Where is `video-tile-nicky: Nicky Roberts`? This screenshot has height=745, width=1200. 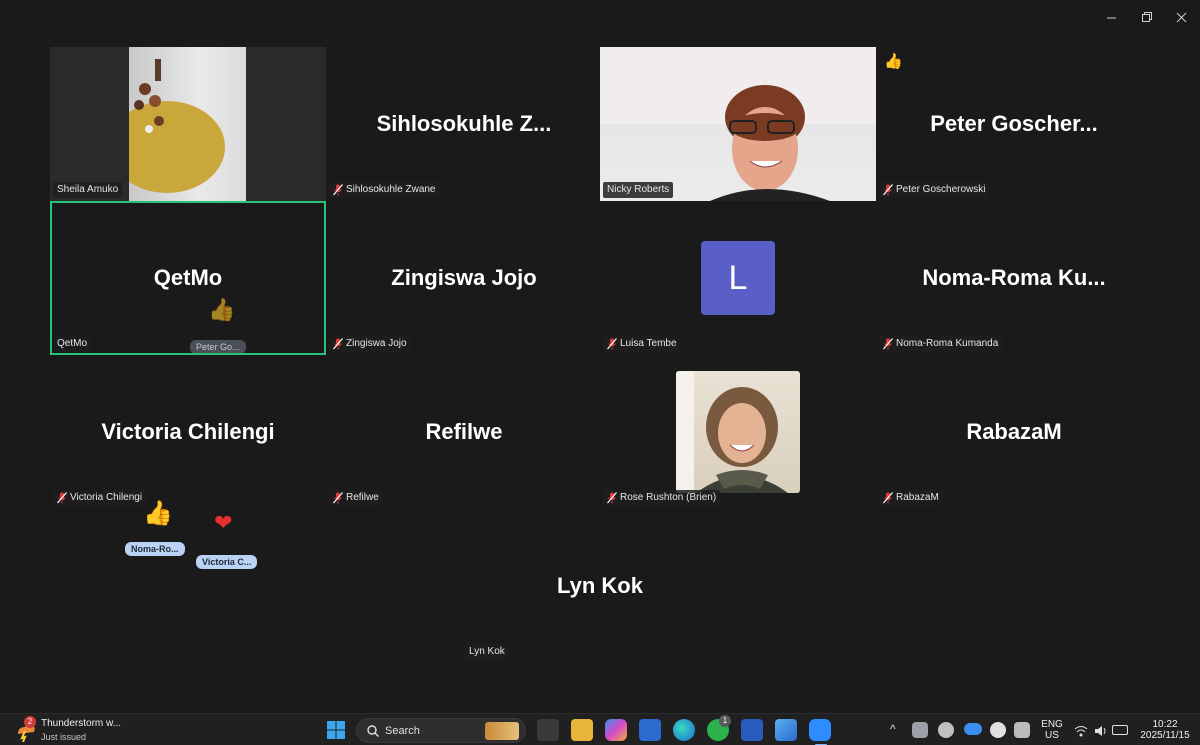 video-tile-nicky: Nicky Roberts is located at coordinates (738, 124).